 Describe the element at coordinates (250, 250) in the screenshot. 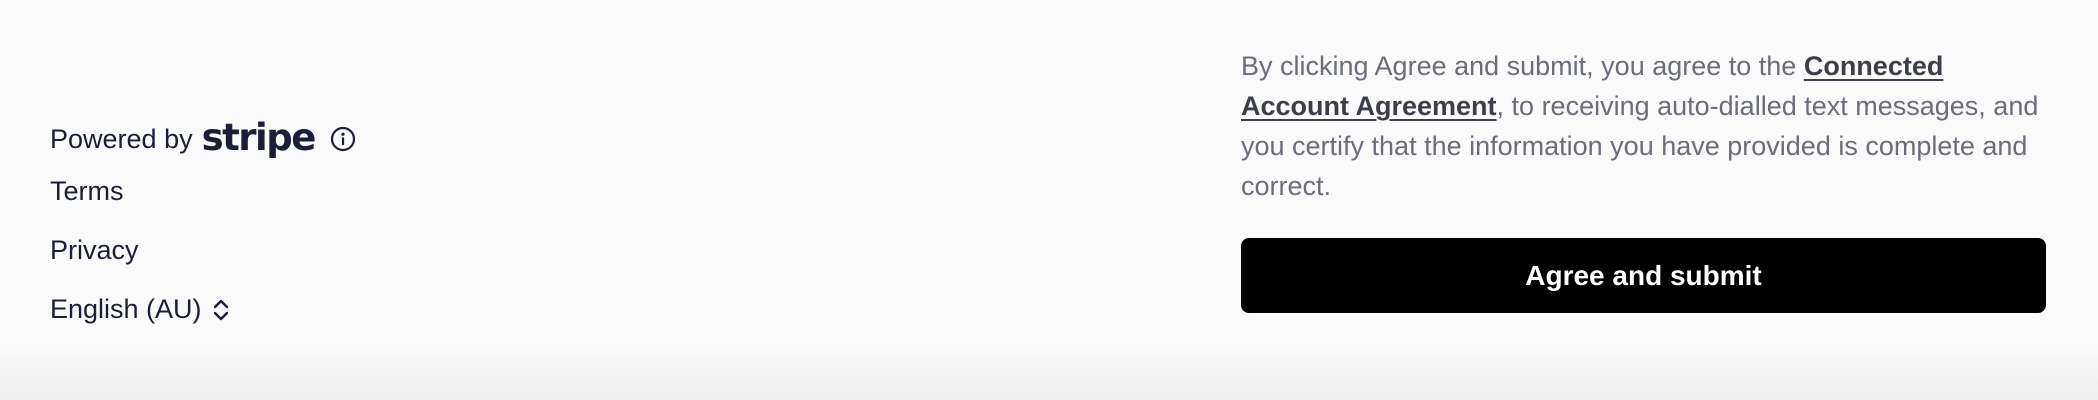

I see `privacy-link: Privacy` at that location.